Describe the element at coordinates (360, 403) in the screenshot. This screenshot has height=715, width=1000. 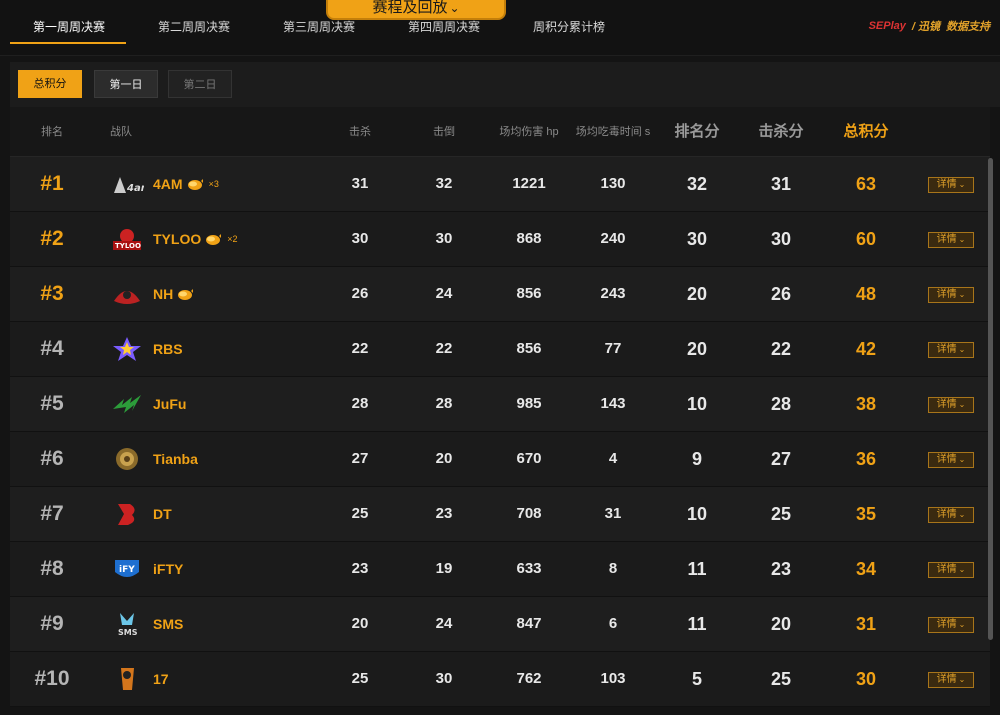
I see `kills-cell: 28` at that location.